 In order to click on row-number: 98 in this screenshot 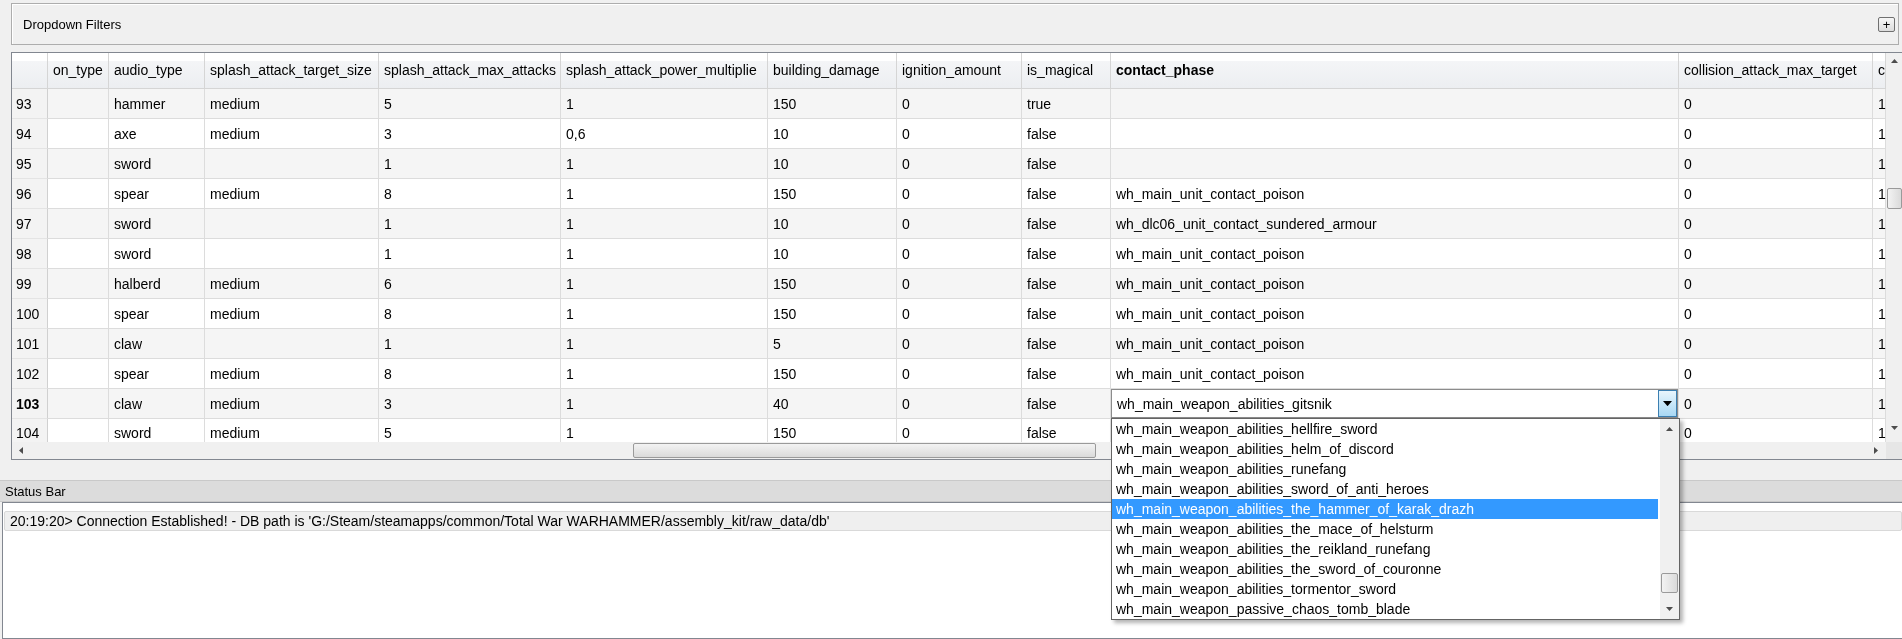, I will do `click(30, 254)`.